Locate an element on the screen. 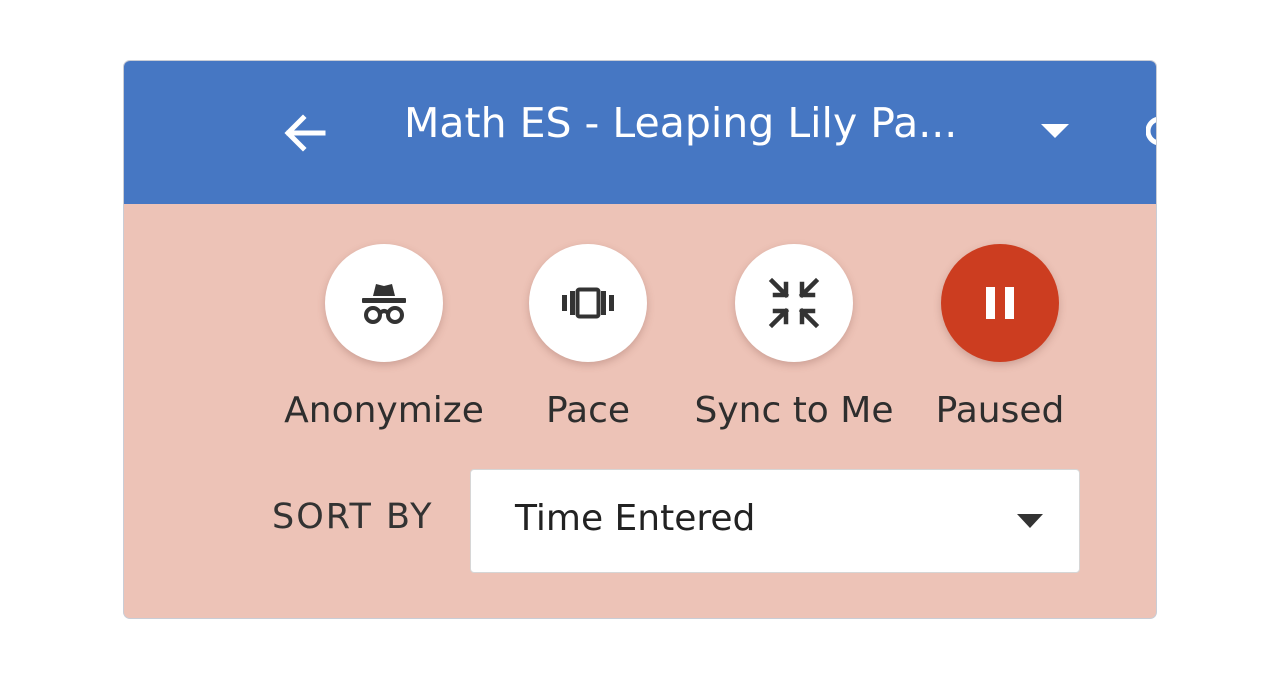 The width and height of the screenshot is (1280, 680). sort-by-select: Time Entered is located at coordinates (775, 521).